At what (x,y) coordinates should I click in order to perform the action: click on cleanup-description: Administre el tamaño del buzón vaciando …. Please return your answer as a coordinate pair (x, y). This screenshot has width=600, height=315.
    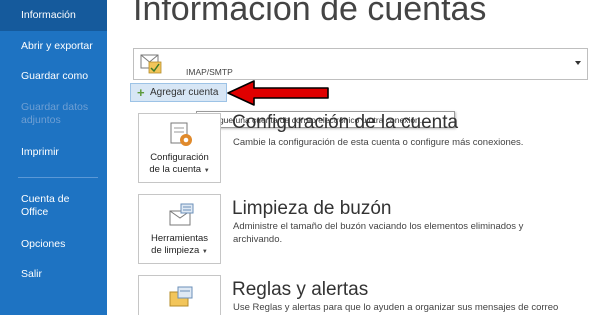
    Looking at the image, I should click on (378, 233).